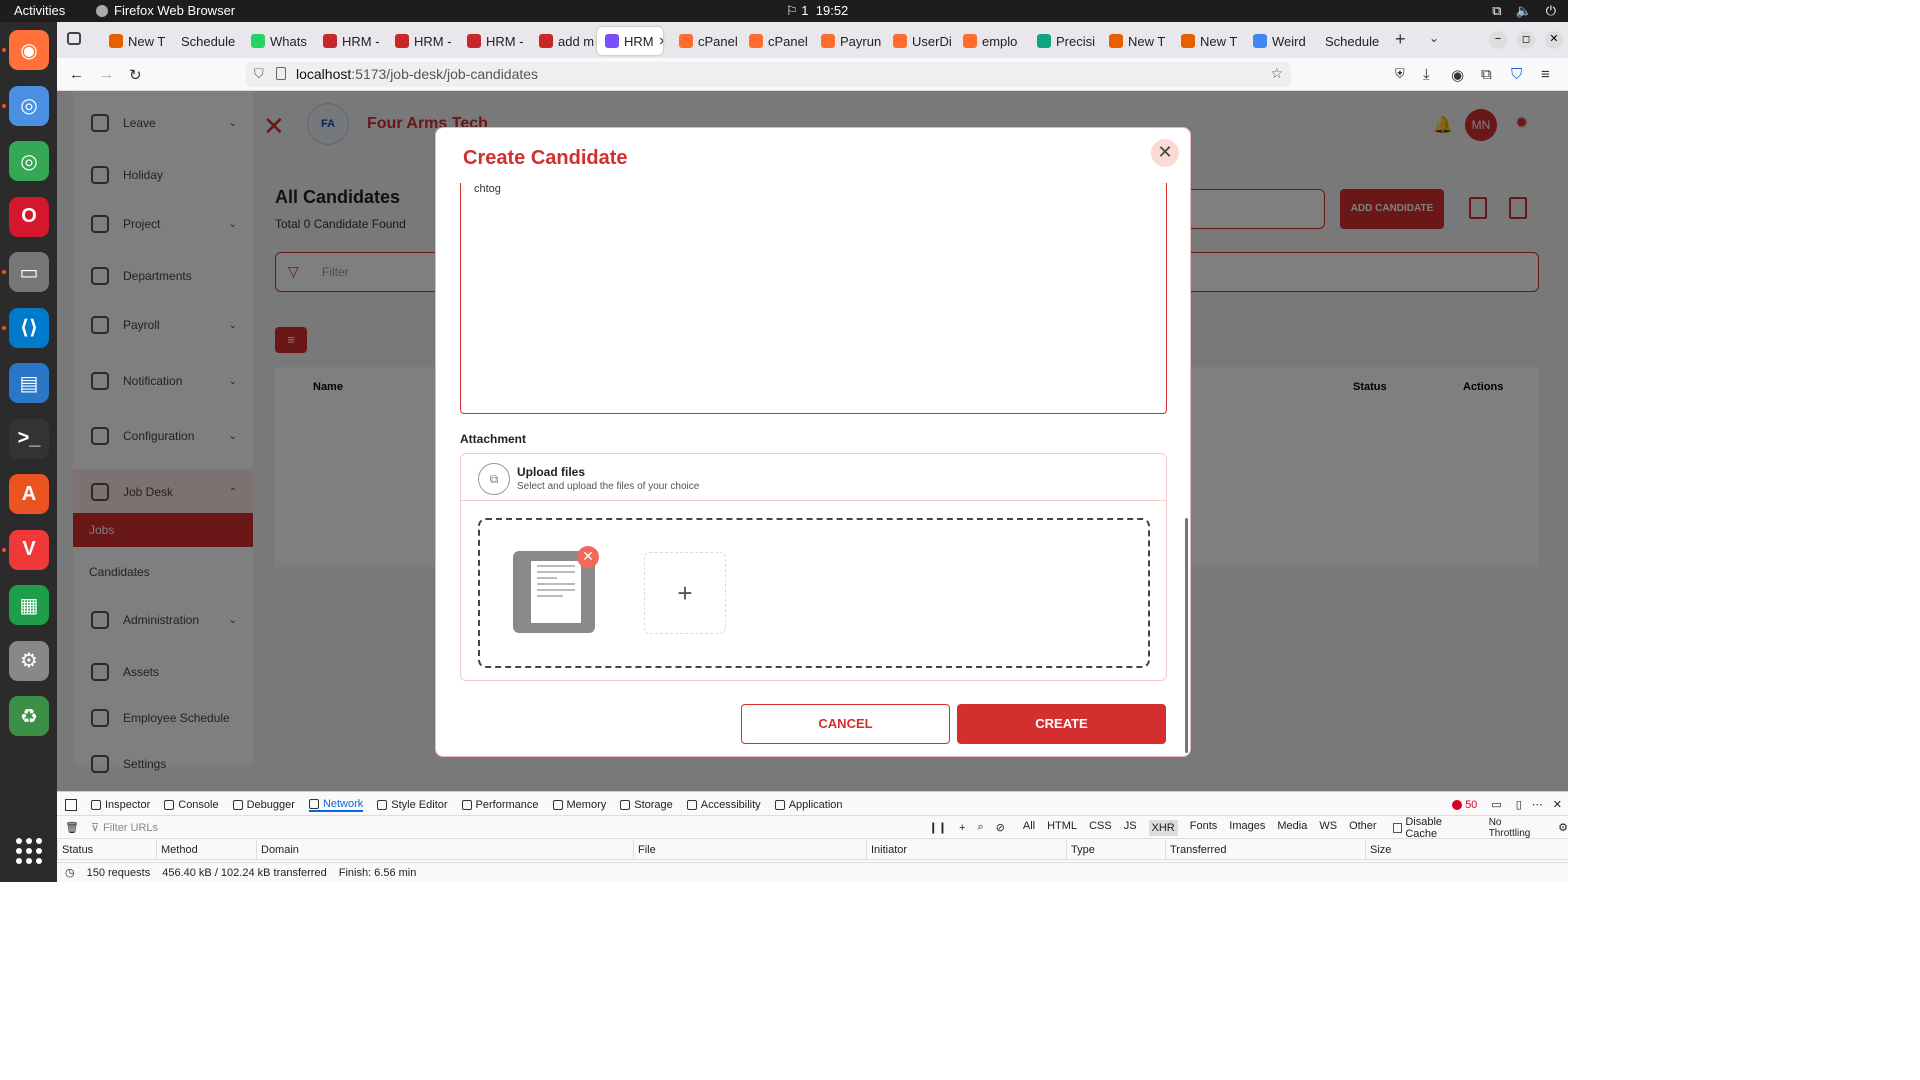 The width and height of the screenshot is (1920, 1080). Describe the element at coordinates (1062, 828) in the screenshot. I see `request-type-filter: HTML` at that location.